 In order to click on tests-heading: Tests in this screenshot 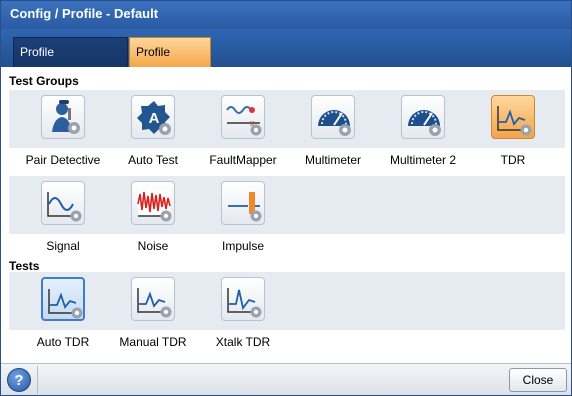, I will do `click(24, 266)`.